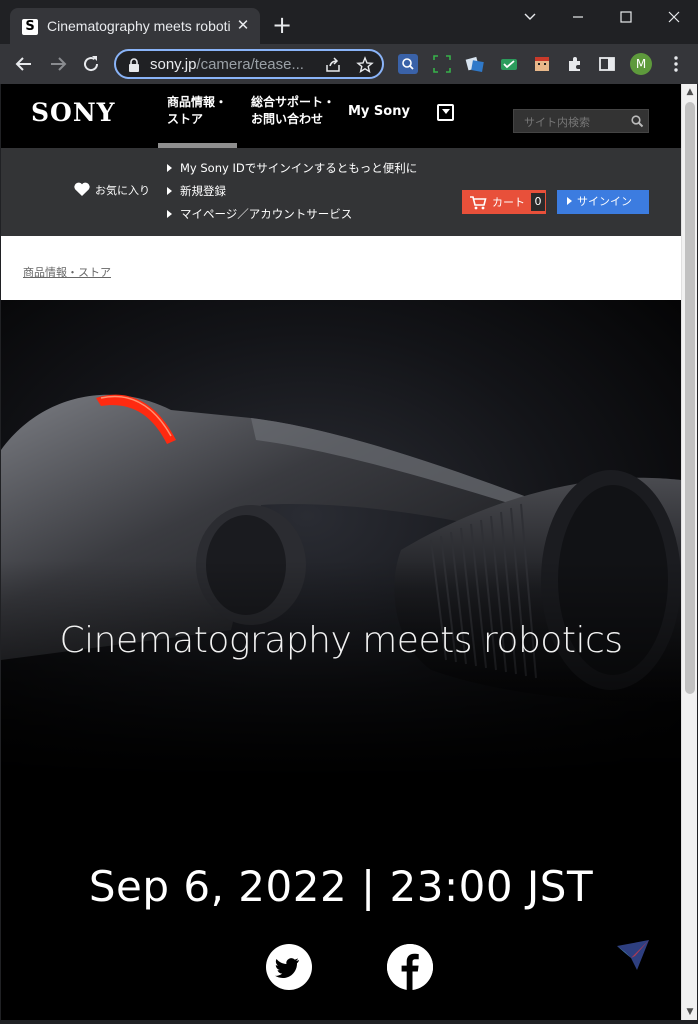 The width and height of the screenshot is (698, 1024). Describe the element at coordinates (633, 955) in the screenshot. I see `watermark-logo-icon` at that location.